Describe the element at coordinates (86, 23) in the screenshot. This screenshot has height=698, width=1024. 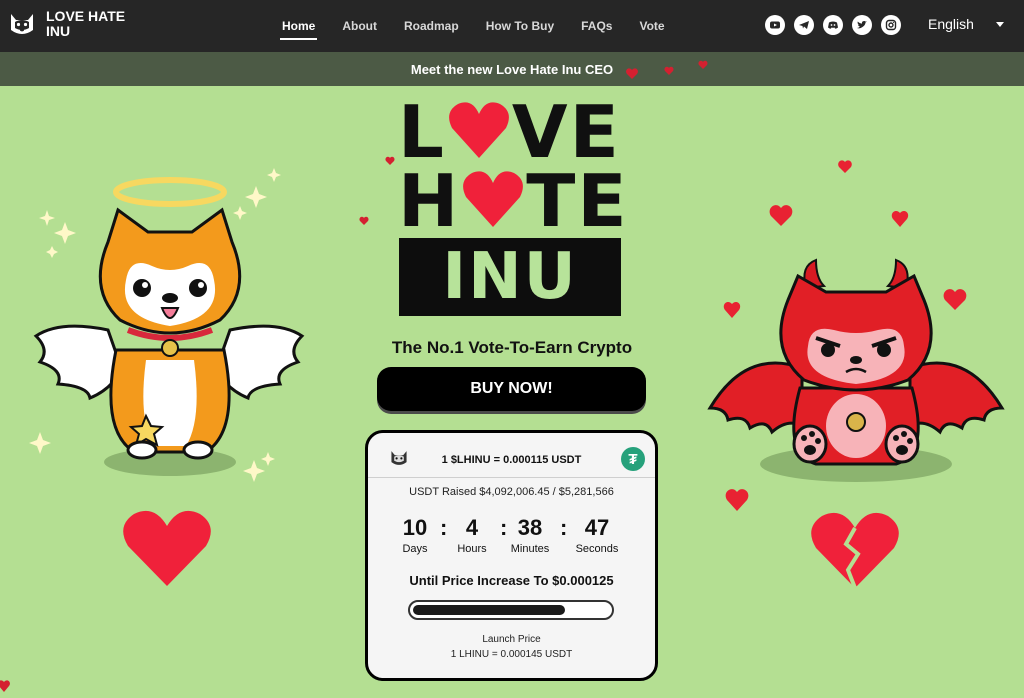
I see `brand-name: LOVE HATE INU` at that location.